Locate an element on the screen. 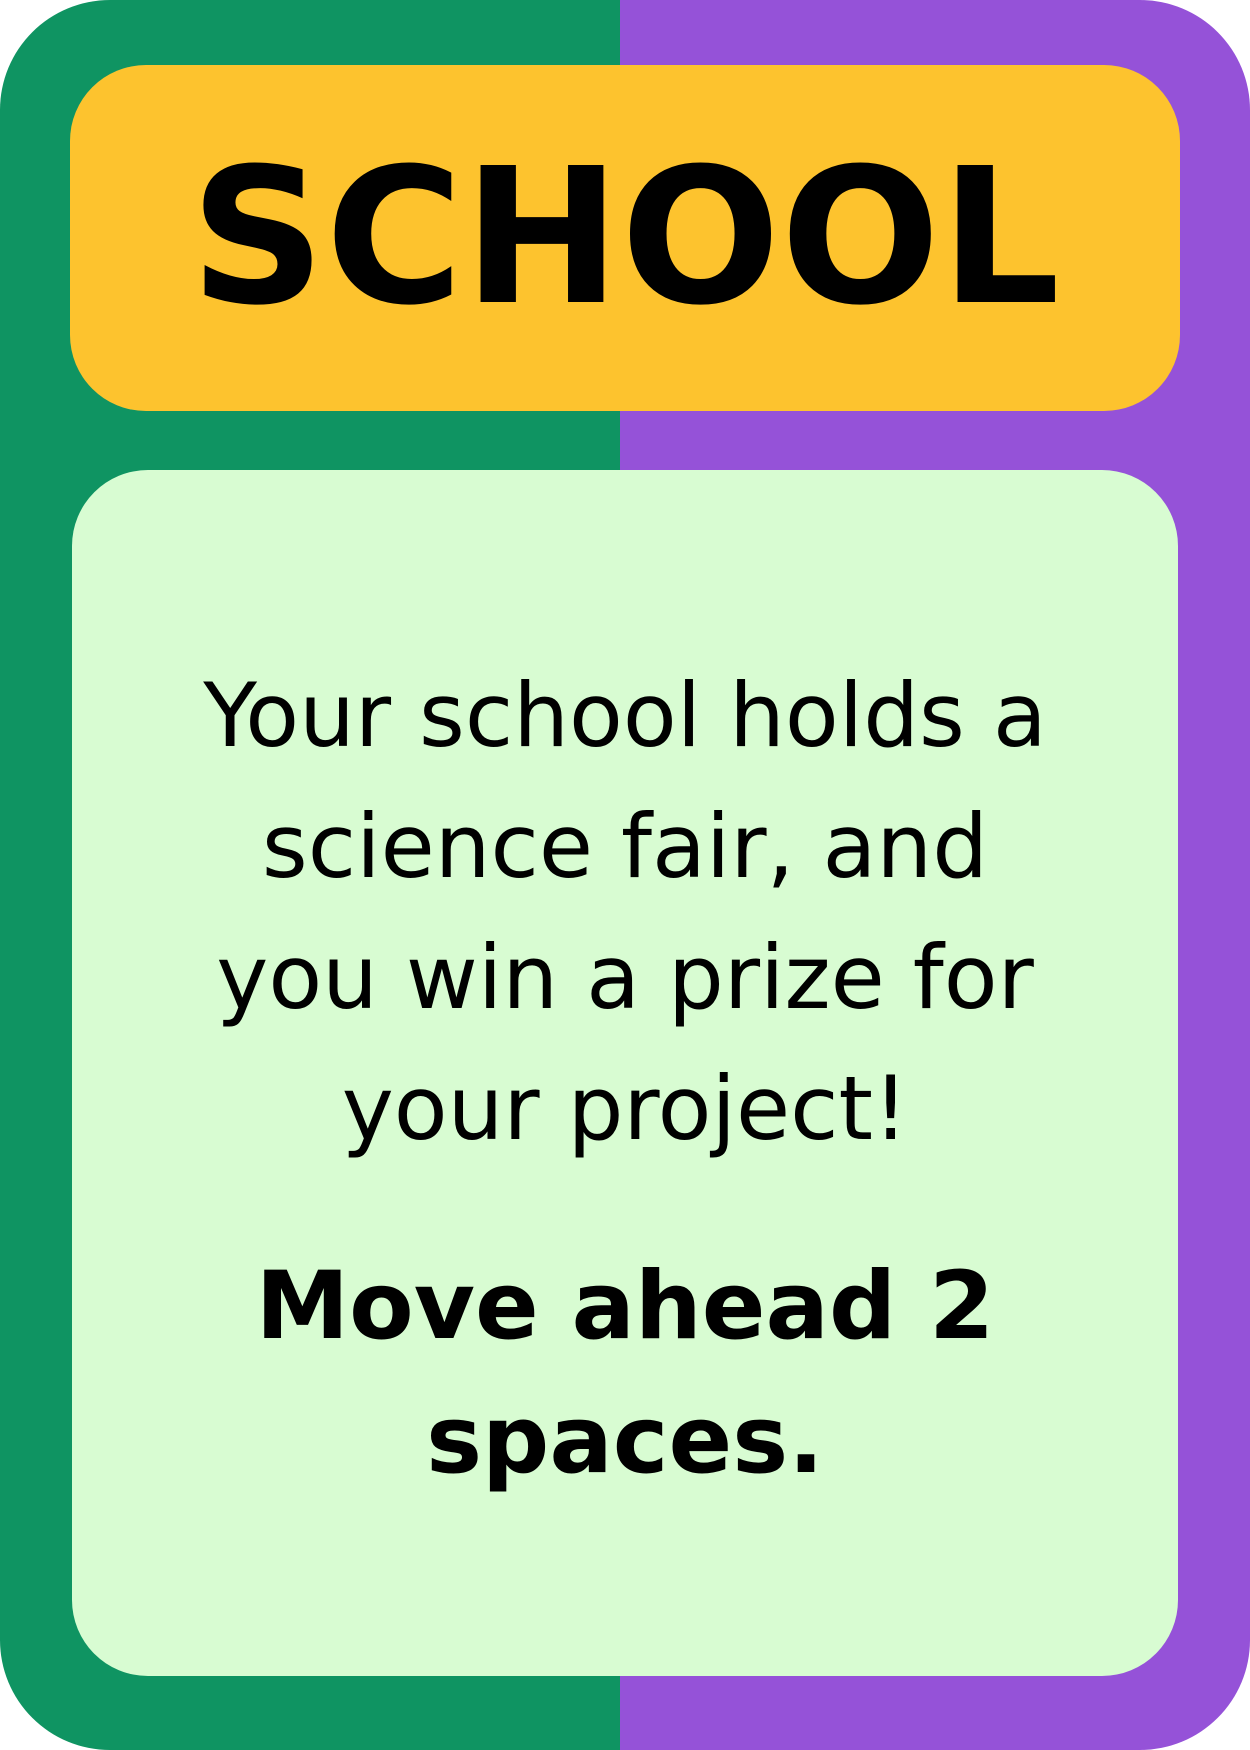 The width and height of the screenshot is (1250, 1750). action-line: spaces. is located at coordinates (625, 1440).